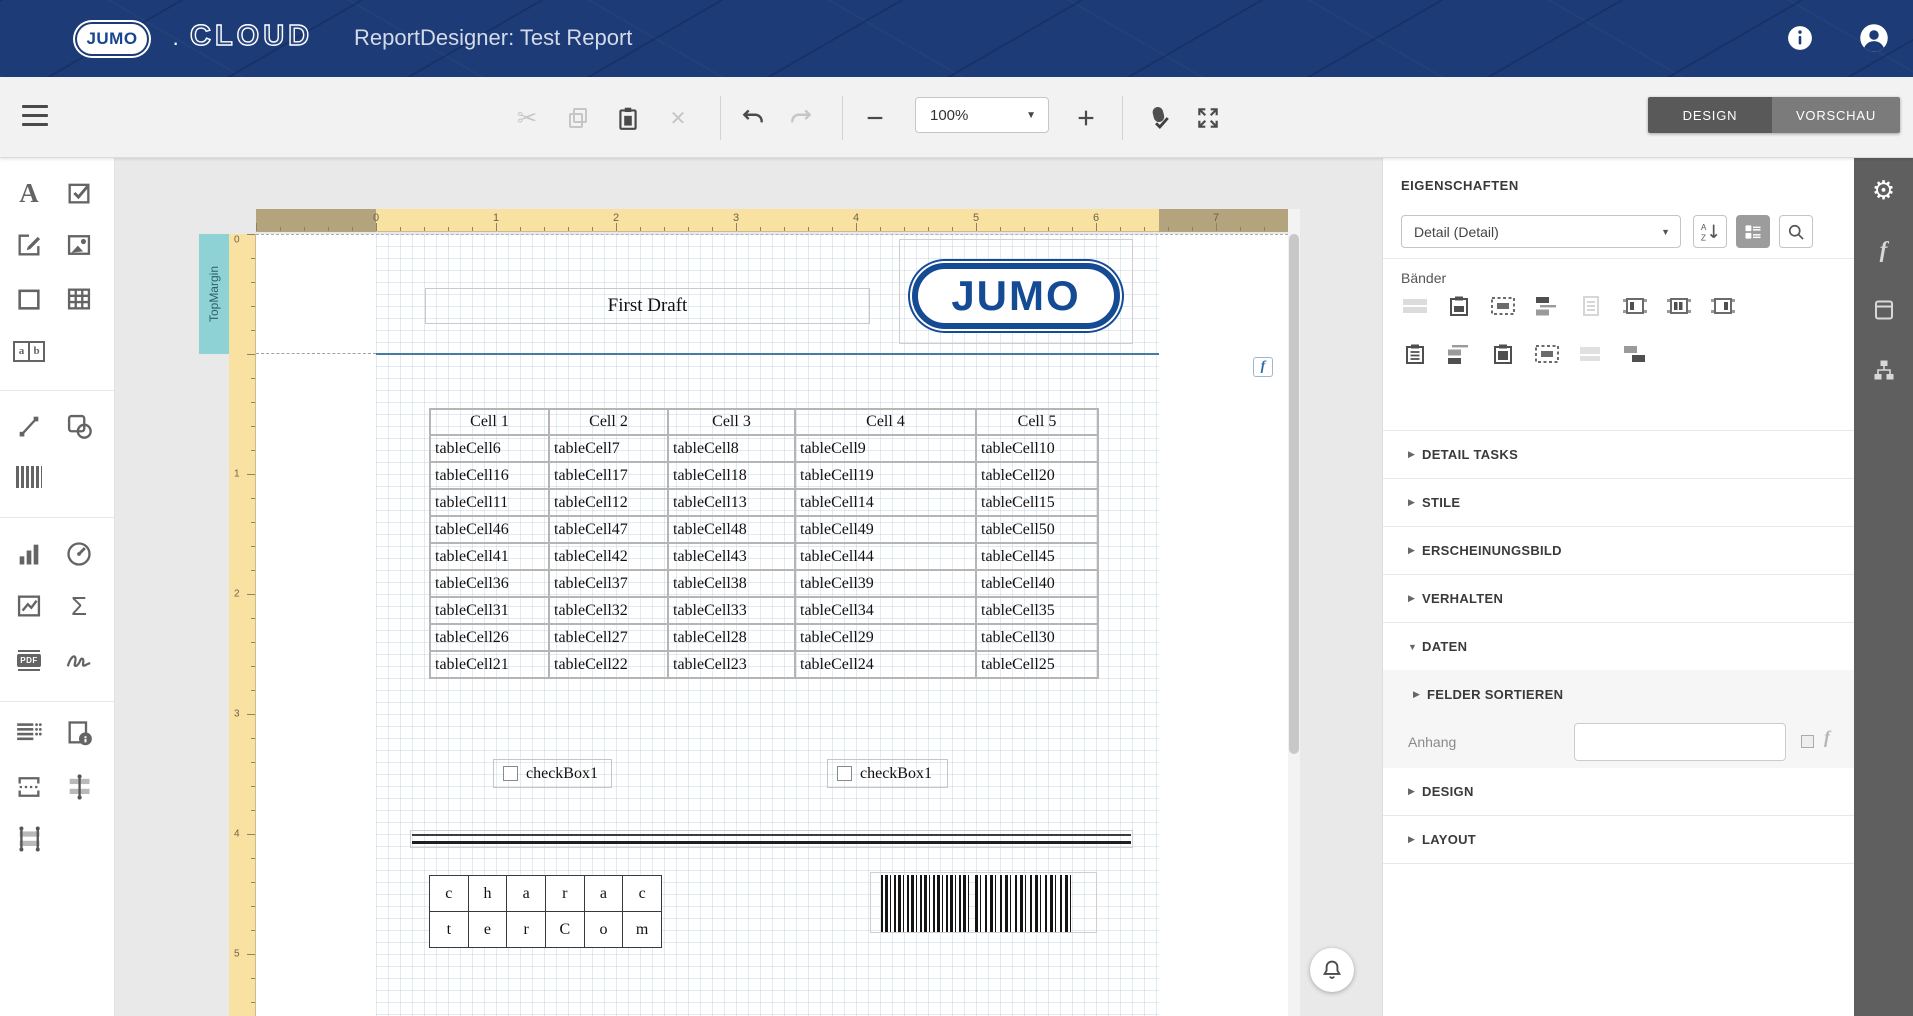 This screenshot has width=1913, height=1016. I want to click on table-cell: tableCell44, so click(885, 556).